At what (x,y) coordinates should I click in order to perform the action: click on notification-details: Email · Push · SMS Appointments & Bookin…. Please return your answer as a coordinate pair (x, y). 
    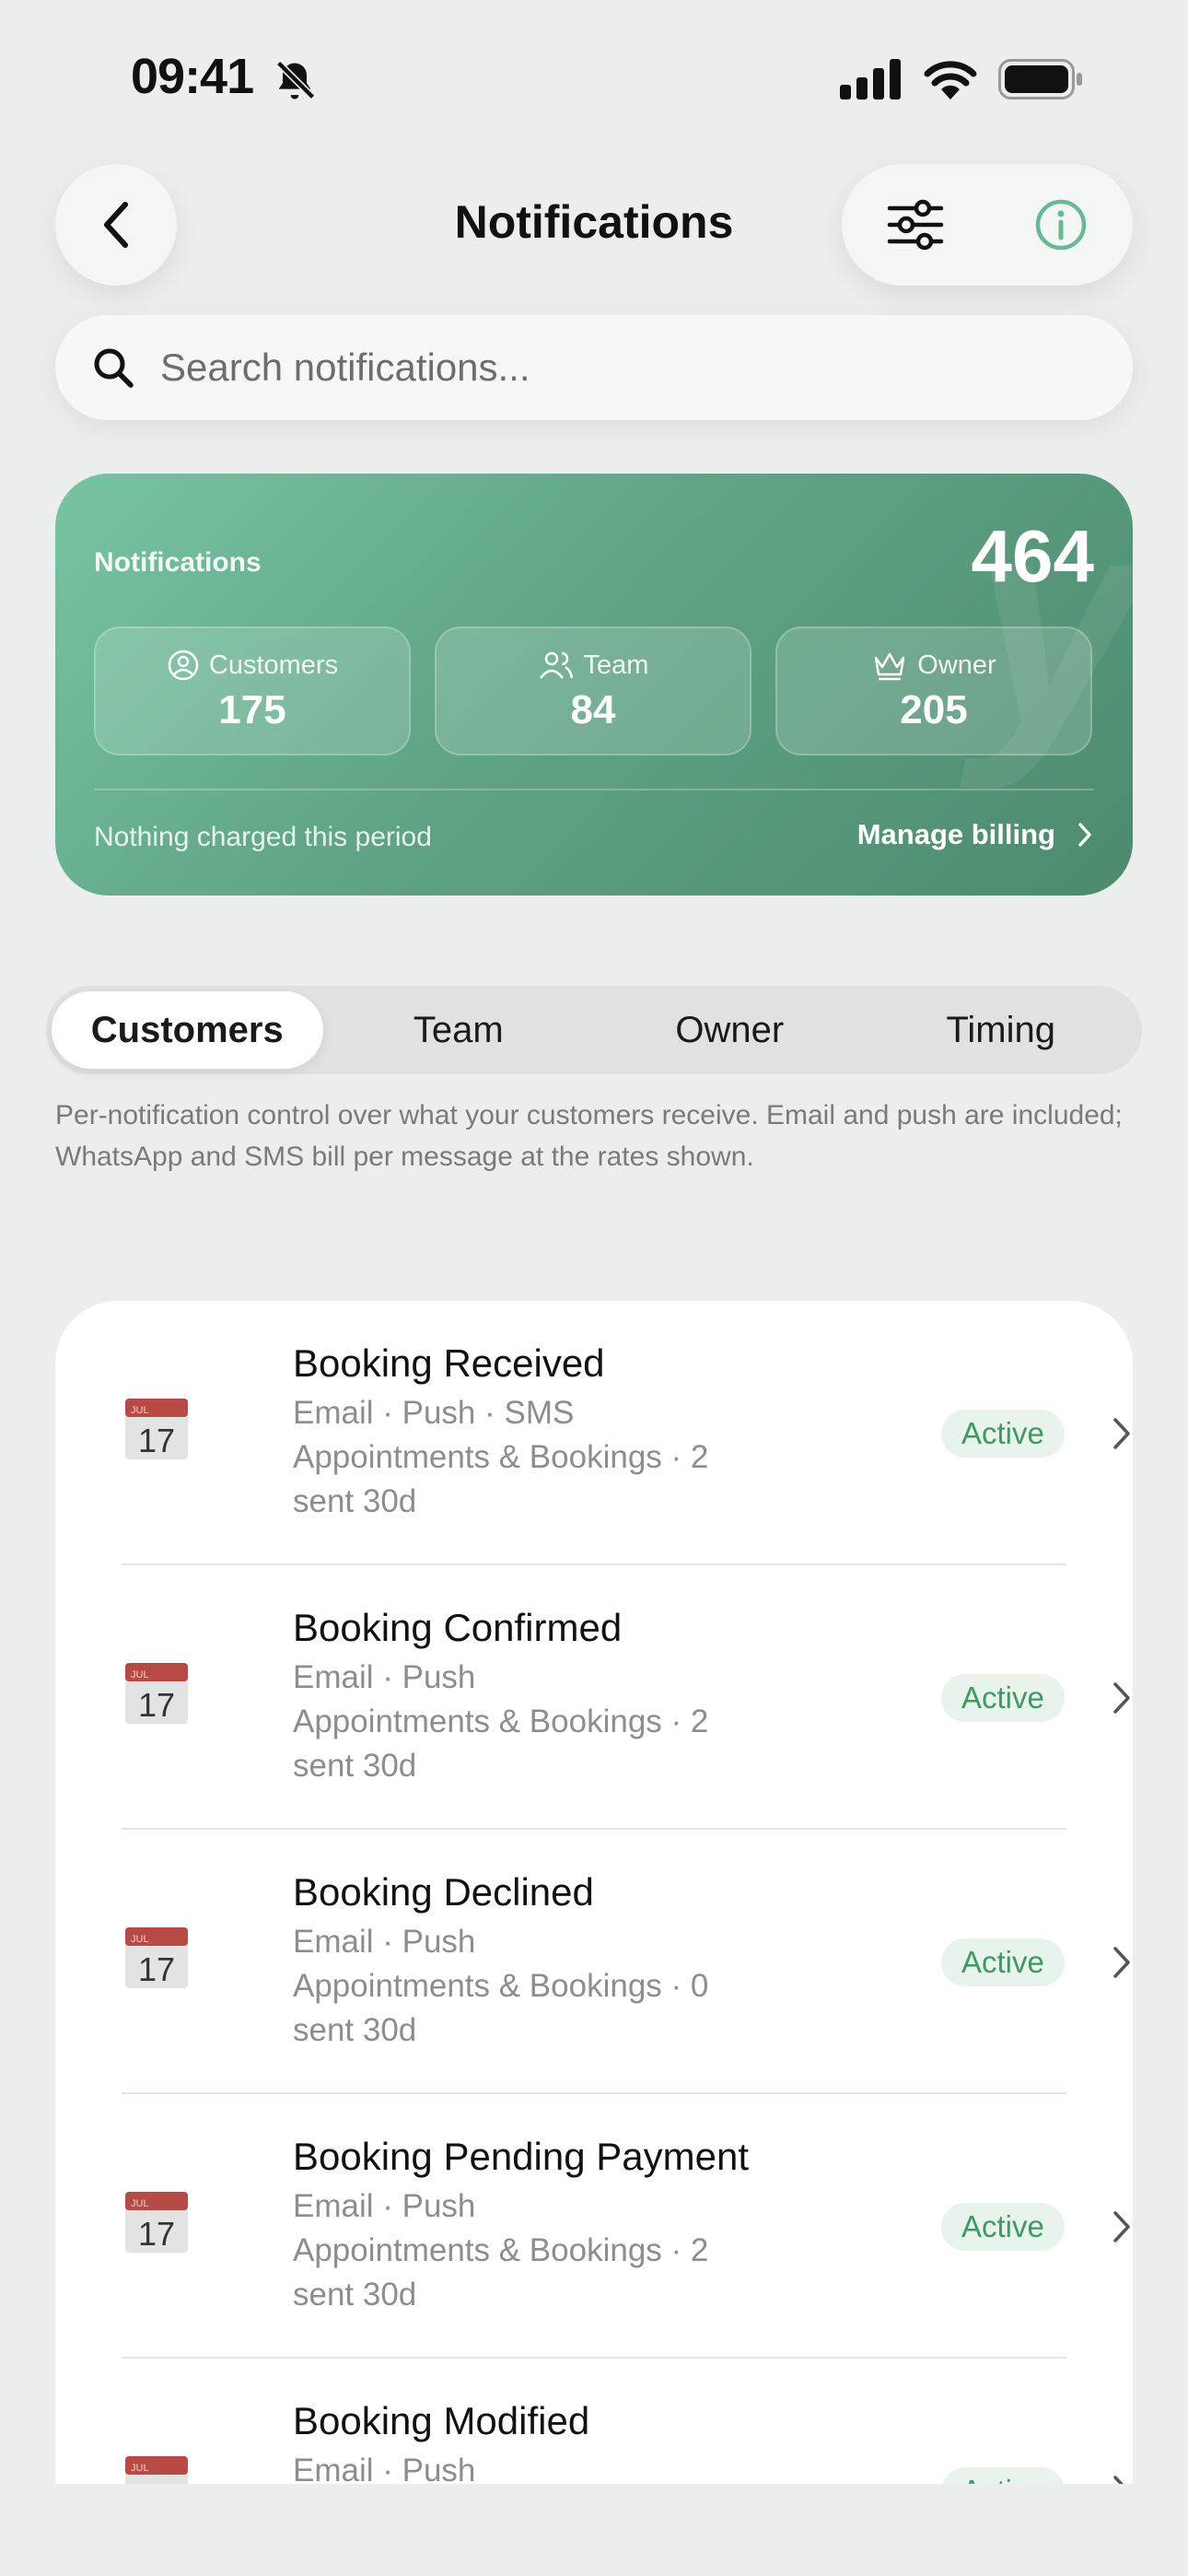
    Looking at the image, I should click on (532, 1457).